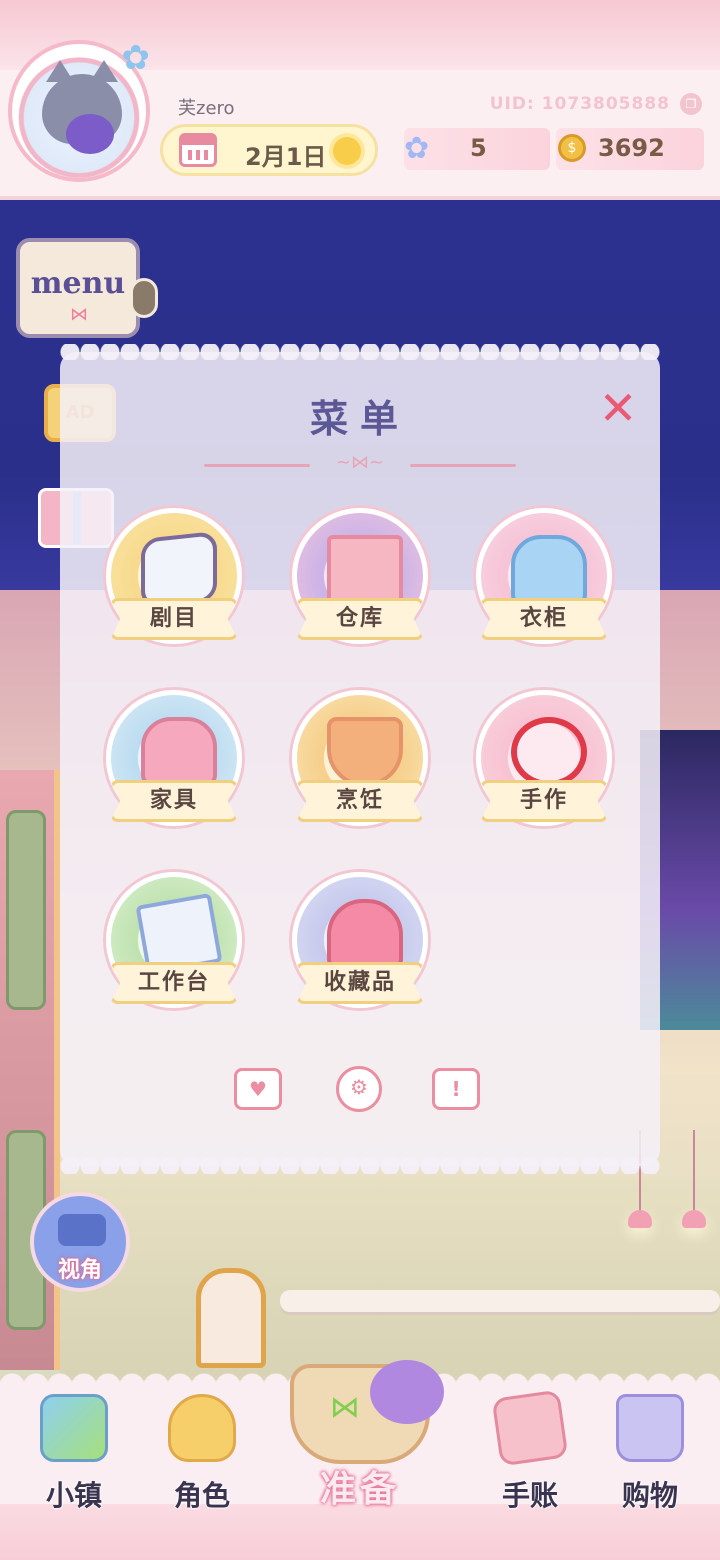 This screenshot has width=720, height=1560. What do you see at coordinates (206, 108) in the screenshot?
I see `username: 芙zero` at bounding box center [206, 108].